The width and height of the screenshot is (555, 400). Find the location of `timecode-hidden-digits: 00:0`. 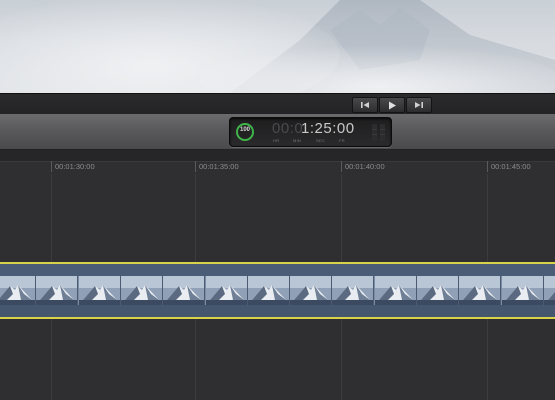

timecode-hidden-digits: 00:0 is located at coordinates (288, 128).